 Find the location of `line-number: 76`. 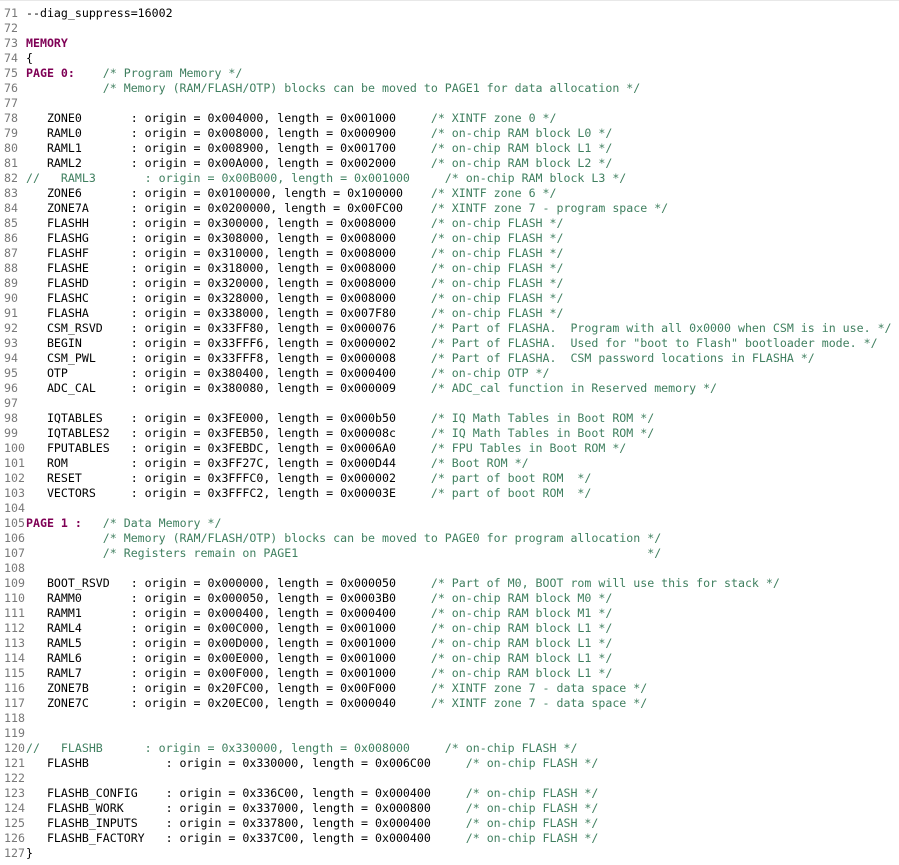

line-number: 76 is located at coordinates (11, 88).